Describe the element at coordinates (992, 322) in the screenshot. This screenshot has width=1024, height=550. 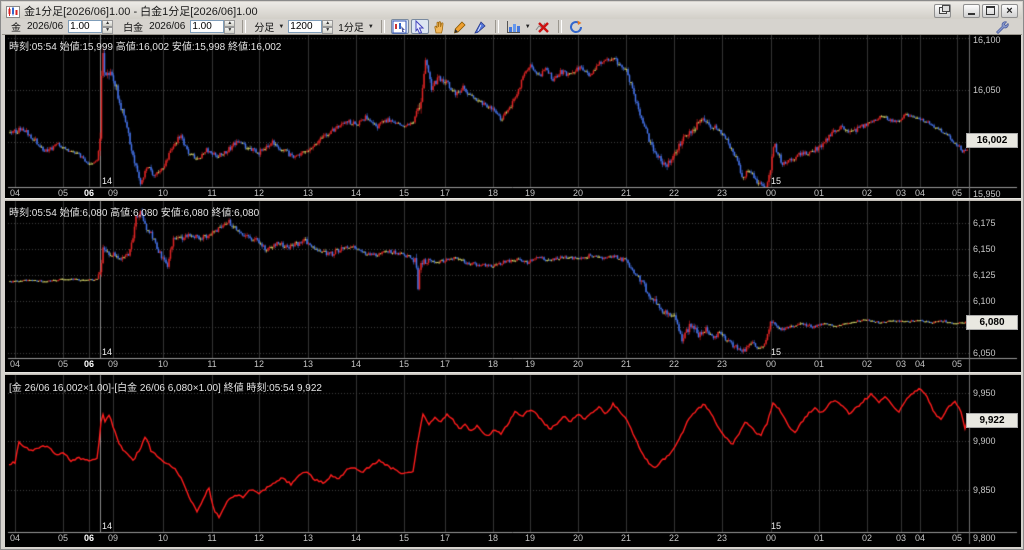
I see `platinum-last-price-badge: 6,080` at that location.